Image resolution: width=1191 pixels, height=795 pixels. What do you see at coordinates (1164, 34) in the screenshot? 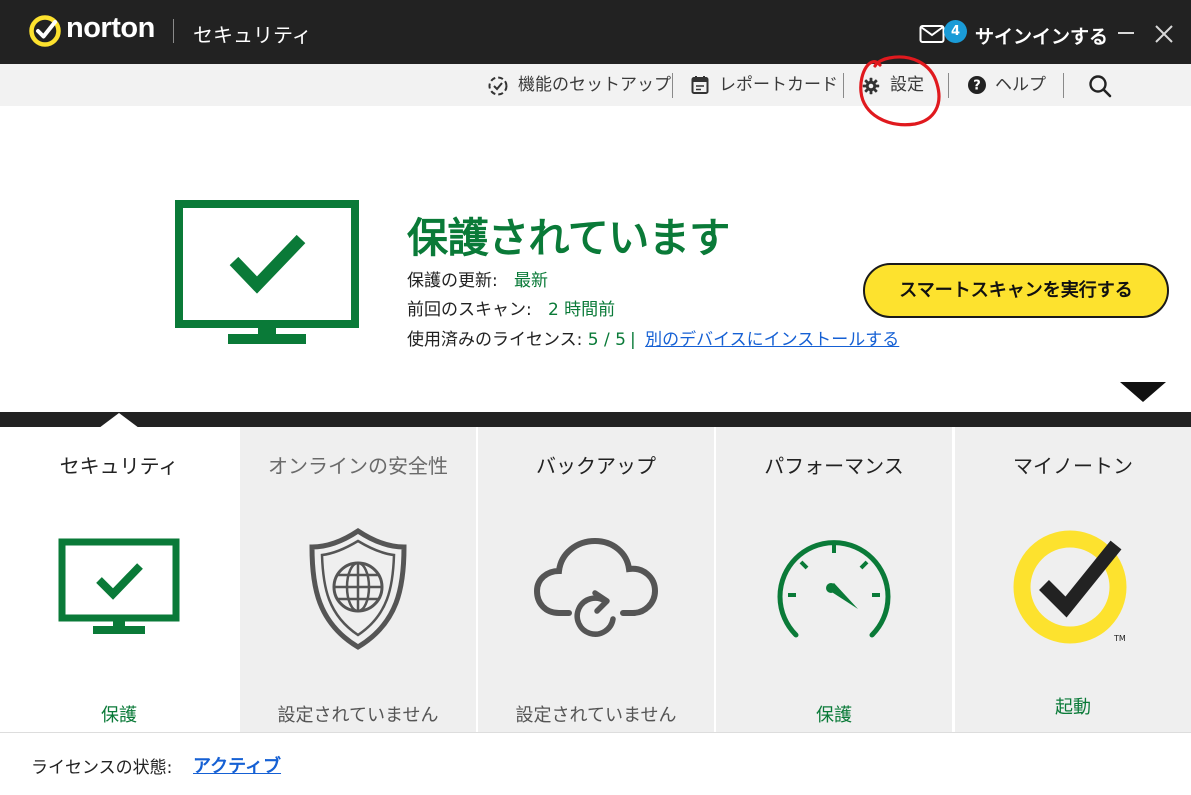
I see `close-icon` at bounding box center [1164, 34].